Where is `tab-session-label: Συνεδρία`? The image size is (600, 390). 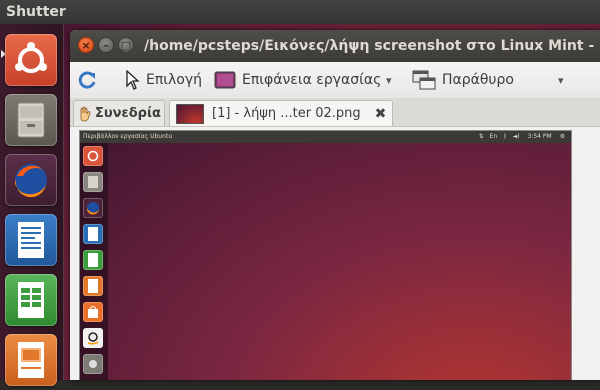 tab-session-label: Συνεδρία is located at coordinates (128, 113).